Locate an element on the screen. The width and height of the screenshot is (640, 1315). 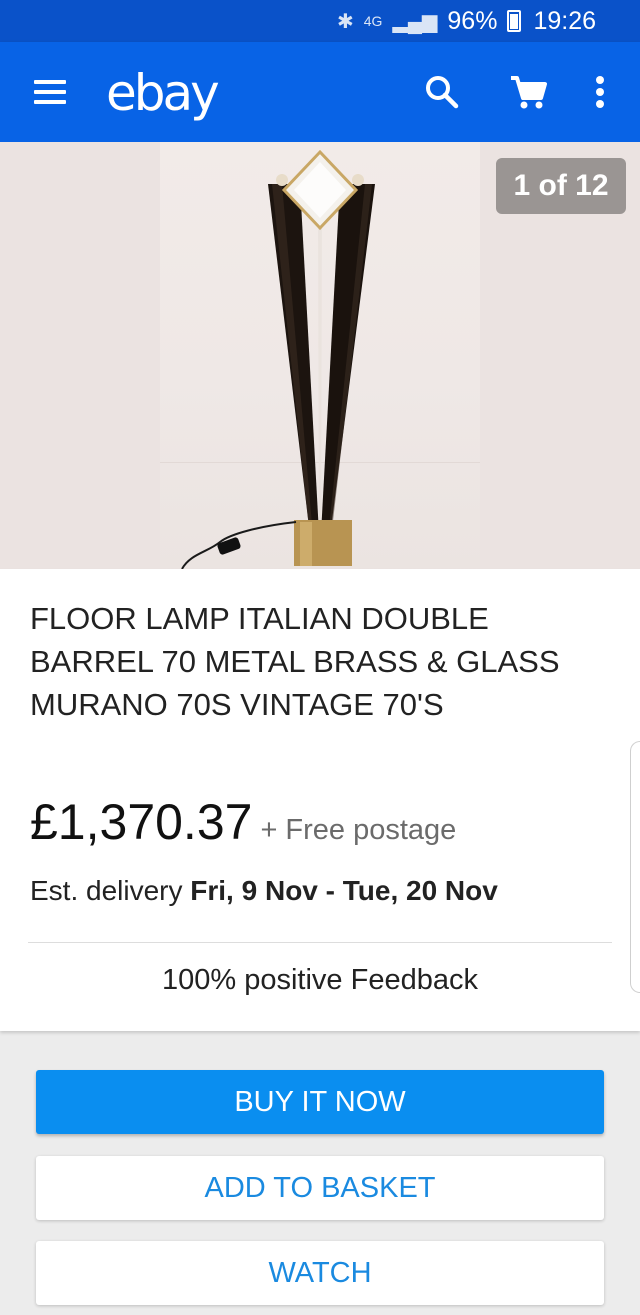
price-row: £1,370.37 + Free postage is located at coordinates (243, 822).